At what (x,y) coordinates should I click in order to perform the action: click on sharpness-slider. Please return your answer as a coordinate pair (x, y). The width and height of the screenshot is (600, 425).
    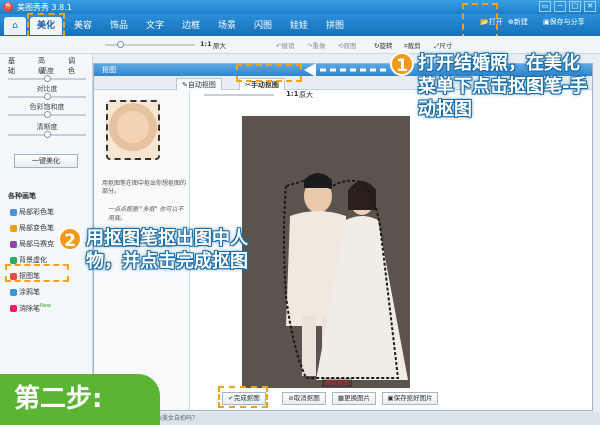
    Looking at the image, I should click on (47, 134).